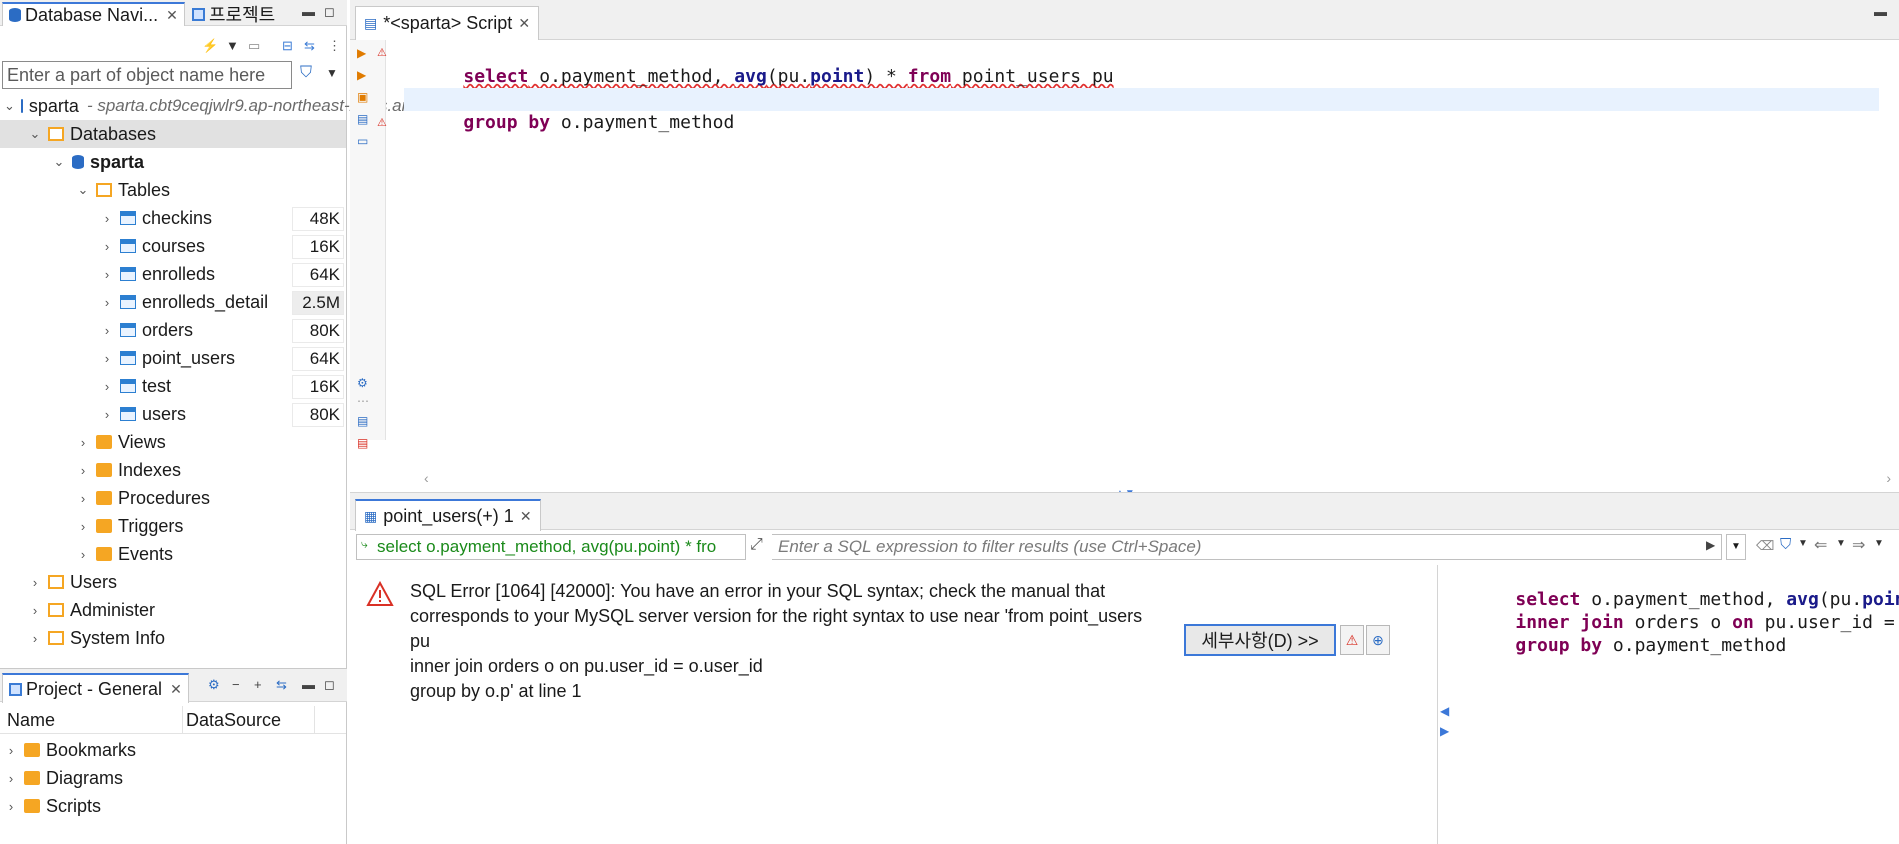  Describe the element at coordinates (173, 470) in the screenshot. I see `tree-folder-indexes: › Indexes` at that location.